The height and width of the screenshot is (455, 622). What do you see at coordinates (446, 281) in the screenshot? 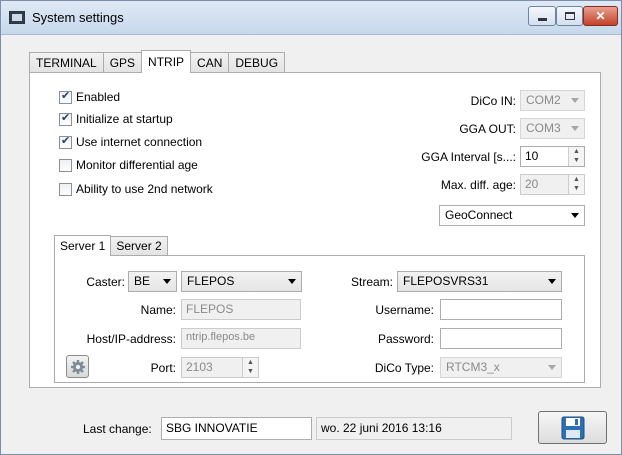
I see `stream-value: FLEPOSVRS31` at bounding box center [446, 281].